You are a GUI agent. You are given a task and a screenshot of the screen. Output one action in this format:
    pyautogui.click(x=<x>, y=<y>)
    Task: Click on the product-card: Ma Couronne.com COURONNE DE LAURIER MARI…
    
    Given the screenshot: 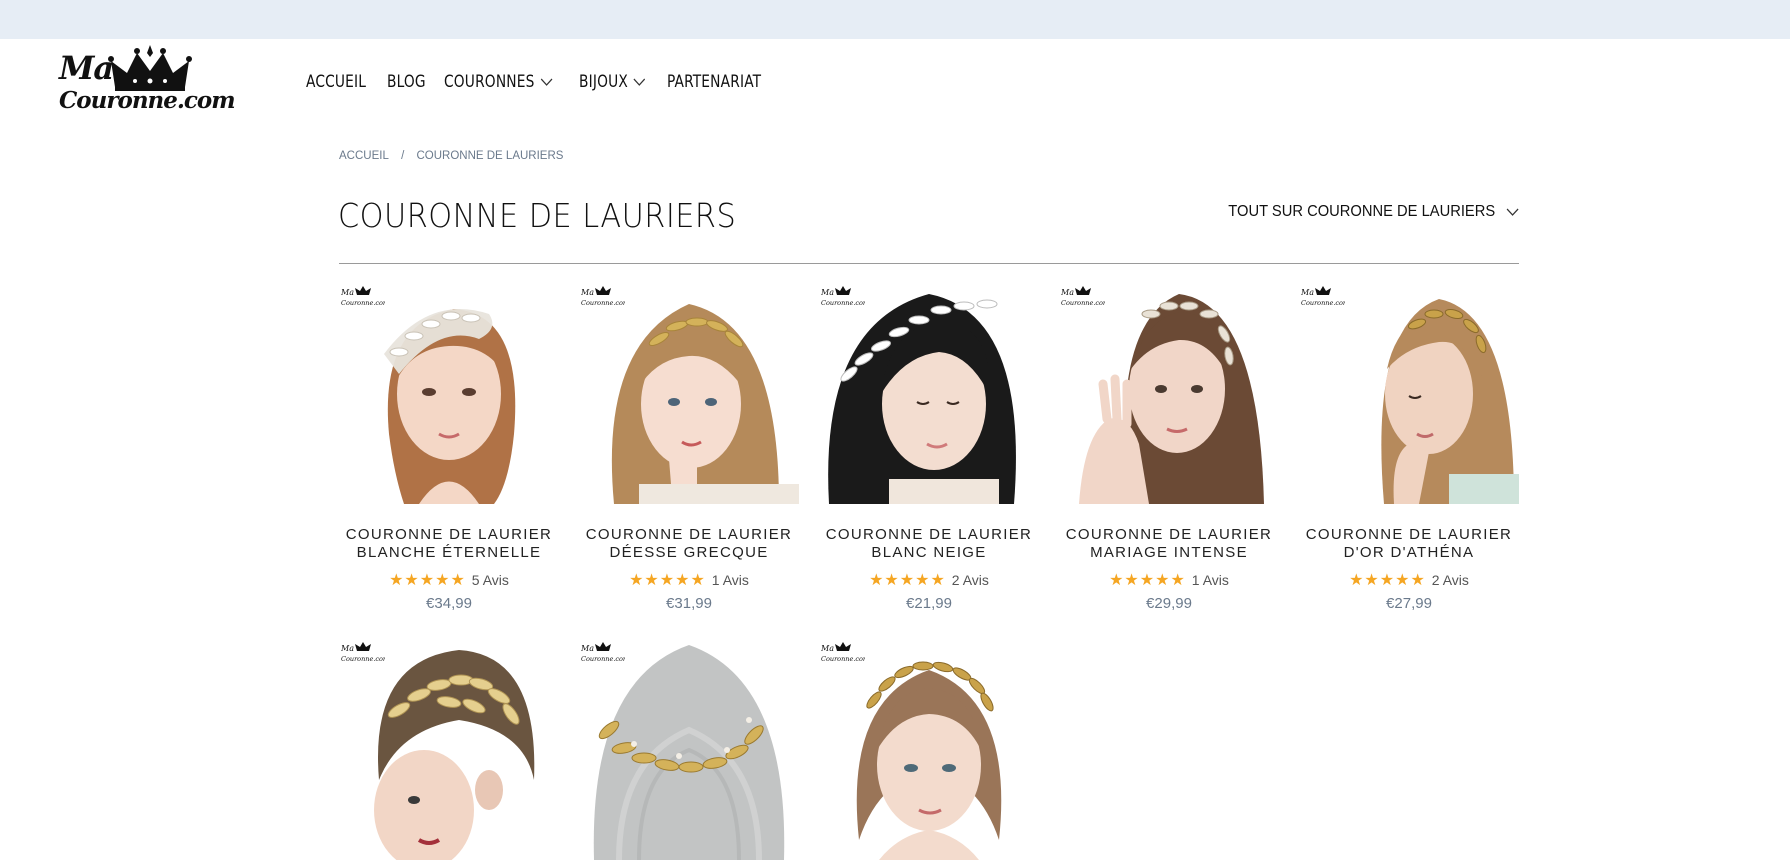 What is the action you would take?
    pyautogui.click(x=1169, y=448)
    